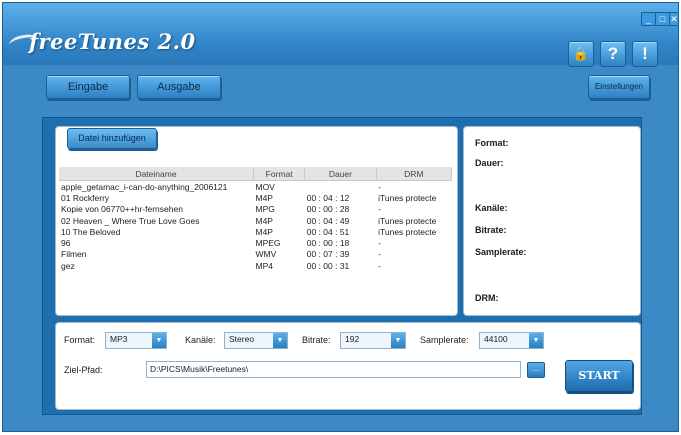 The width and height of the screenshot is (681, 435). What do you see at coordinates (122, 209) in the screenshot?
I see `cell-filename: Kopie von 06770++hr-fernsehen` at bounding box center [122, 209].